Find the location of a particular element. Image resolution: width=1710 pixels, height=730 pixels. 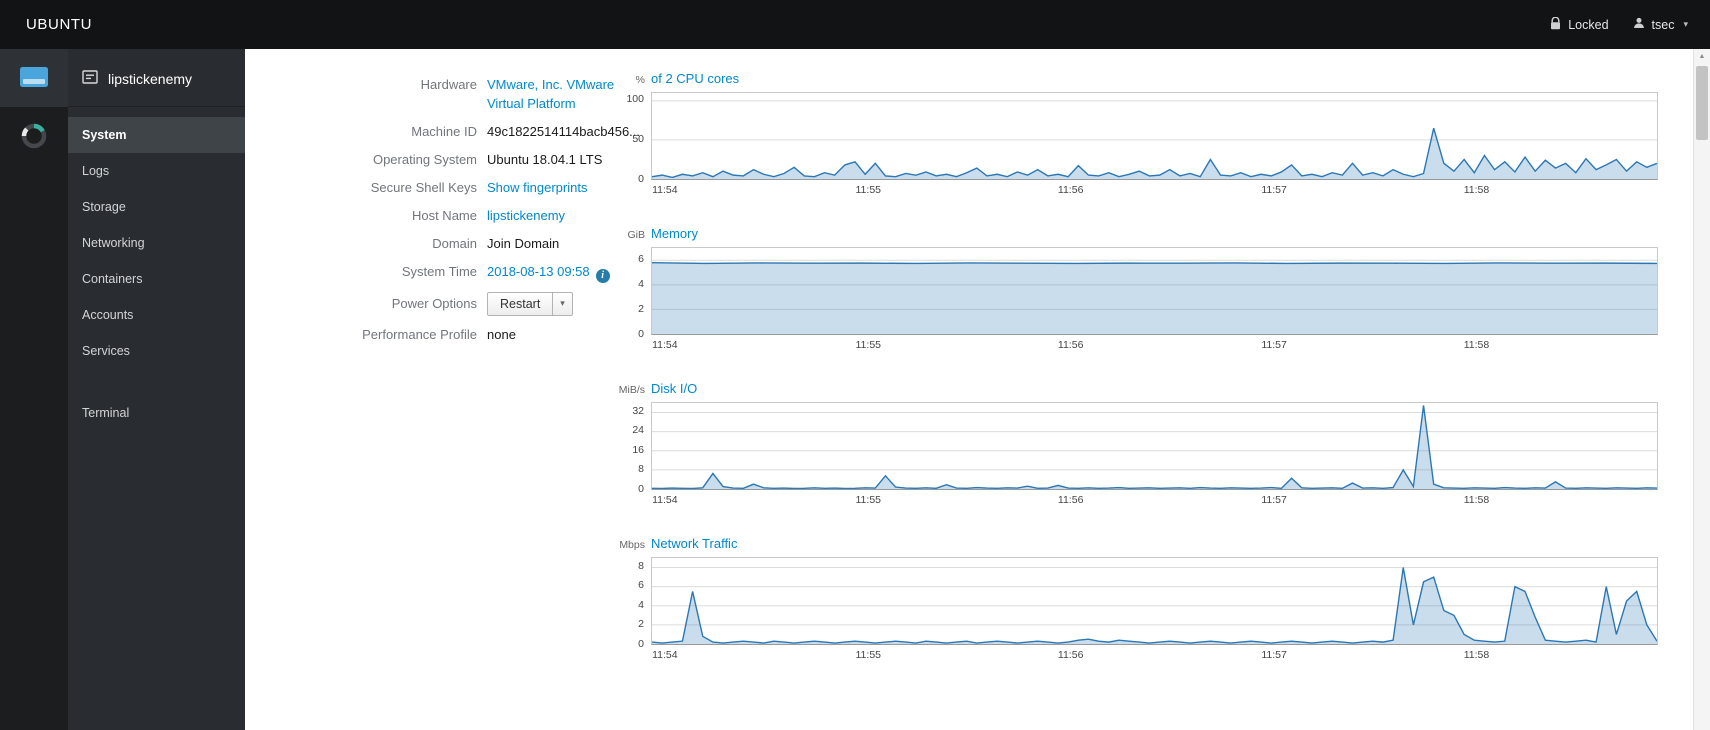

brand-logo: UBUNTU is located at coordinates (59, 24).